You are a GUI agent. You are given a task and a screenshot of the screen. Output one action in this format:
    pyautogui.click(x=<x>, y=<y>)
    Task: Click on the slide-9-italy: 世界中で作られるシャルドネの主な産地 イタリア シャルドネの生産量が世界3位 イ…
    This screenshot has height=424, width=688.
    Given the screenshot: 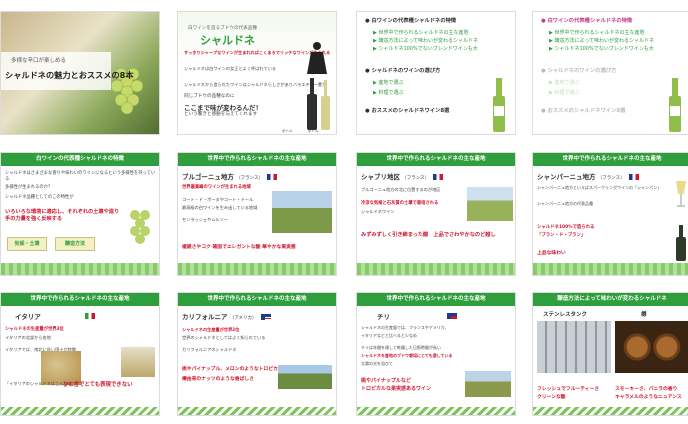 What is the action you would take?
    pyautogui.click(x=80, y=354)
    